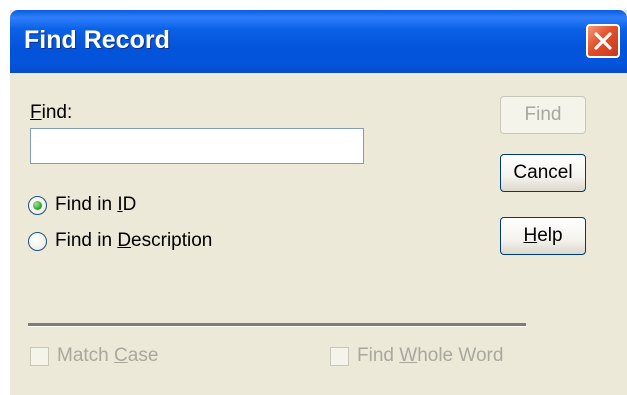 This screenshot has height=395, width=627. I want to click on radio-find-in-id: Find in ID, so click(82, 205).